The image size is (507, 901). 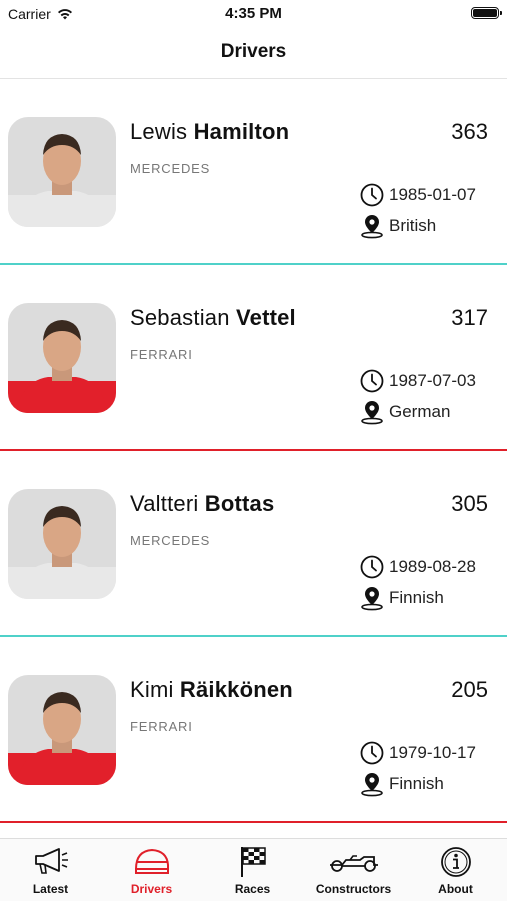 I want to click on page-title: Drivers, so click(x=253, y=51).